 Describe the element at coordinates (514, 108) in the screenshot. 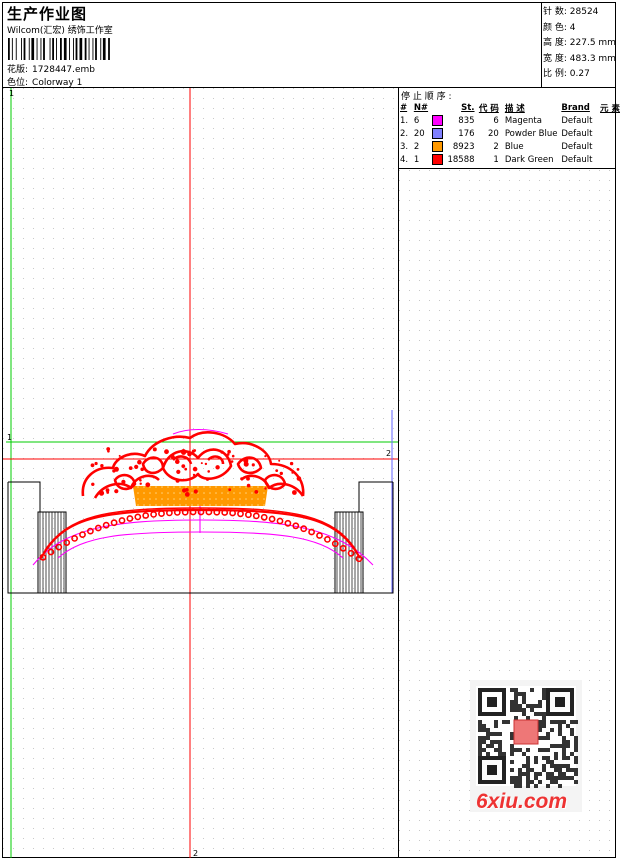

I see `col-desc: 描 述` at that location.